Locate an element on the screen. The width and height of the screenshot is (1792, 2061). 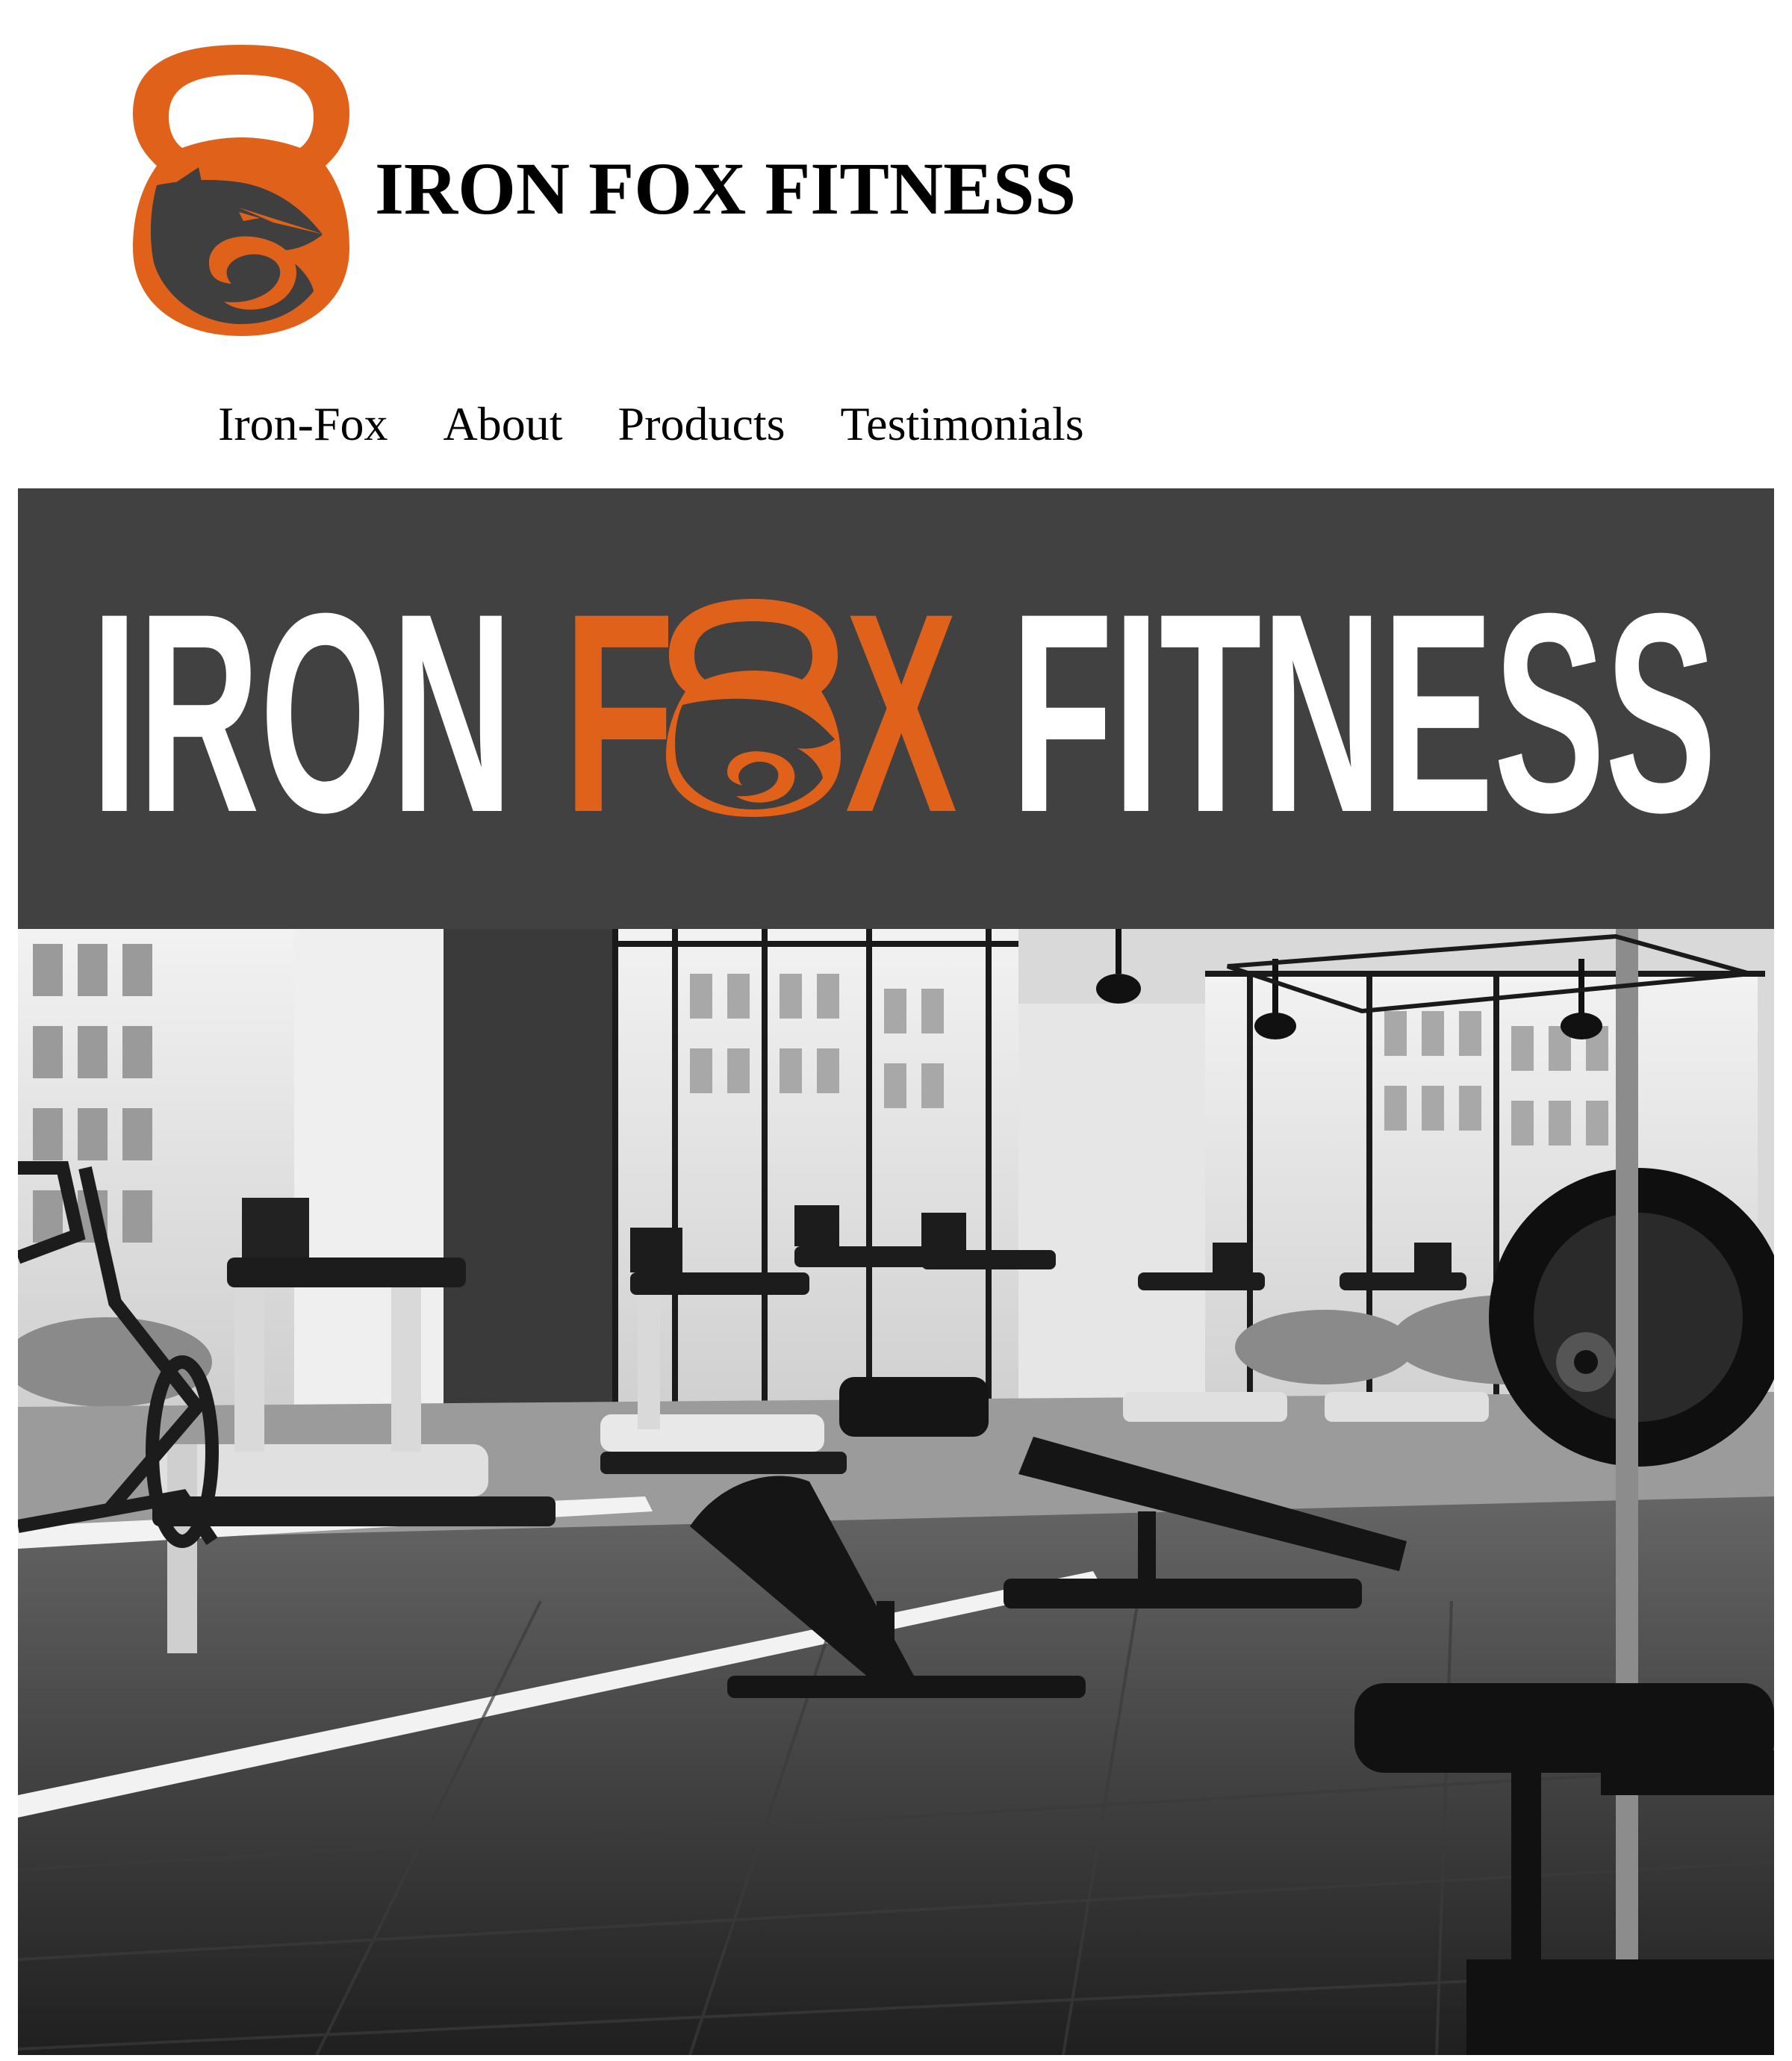
nav-item-about: About is located at coordinates (503, 424).